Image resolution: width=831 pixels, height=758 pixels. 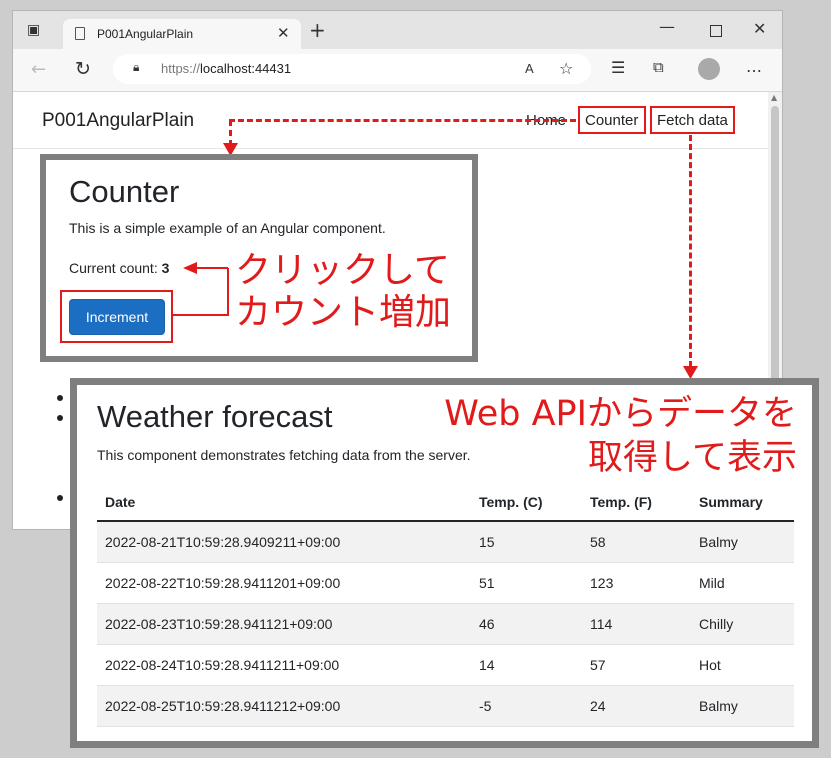 What do you see at coordinates (601, 623) in the screenshot?
I see `cell-temp-f: 114` at bounding box center [601, 623].